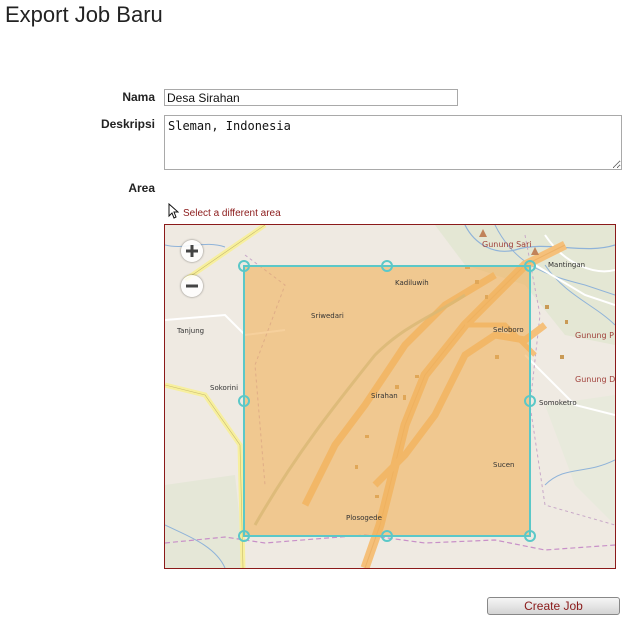 The height and width of the screenshot is (625, 635). Describe the element at coordinates (173, 211) in the screenshot. I see `cursor-icon` at that location.